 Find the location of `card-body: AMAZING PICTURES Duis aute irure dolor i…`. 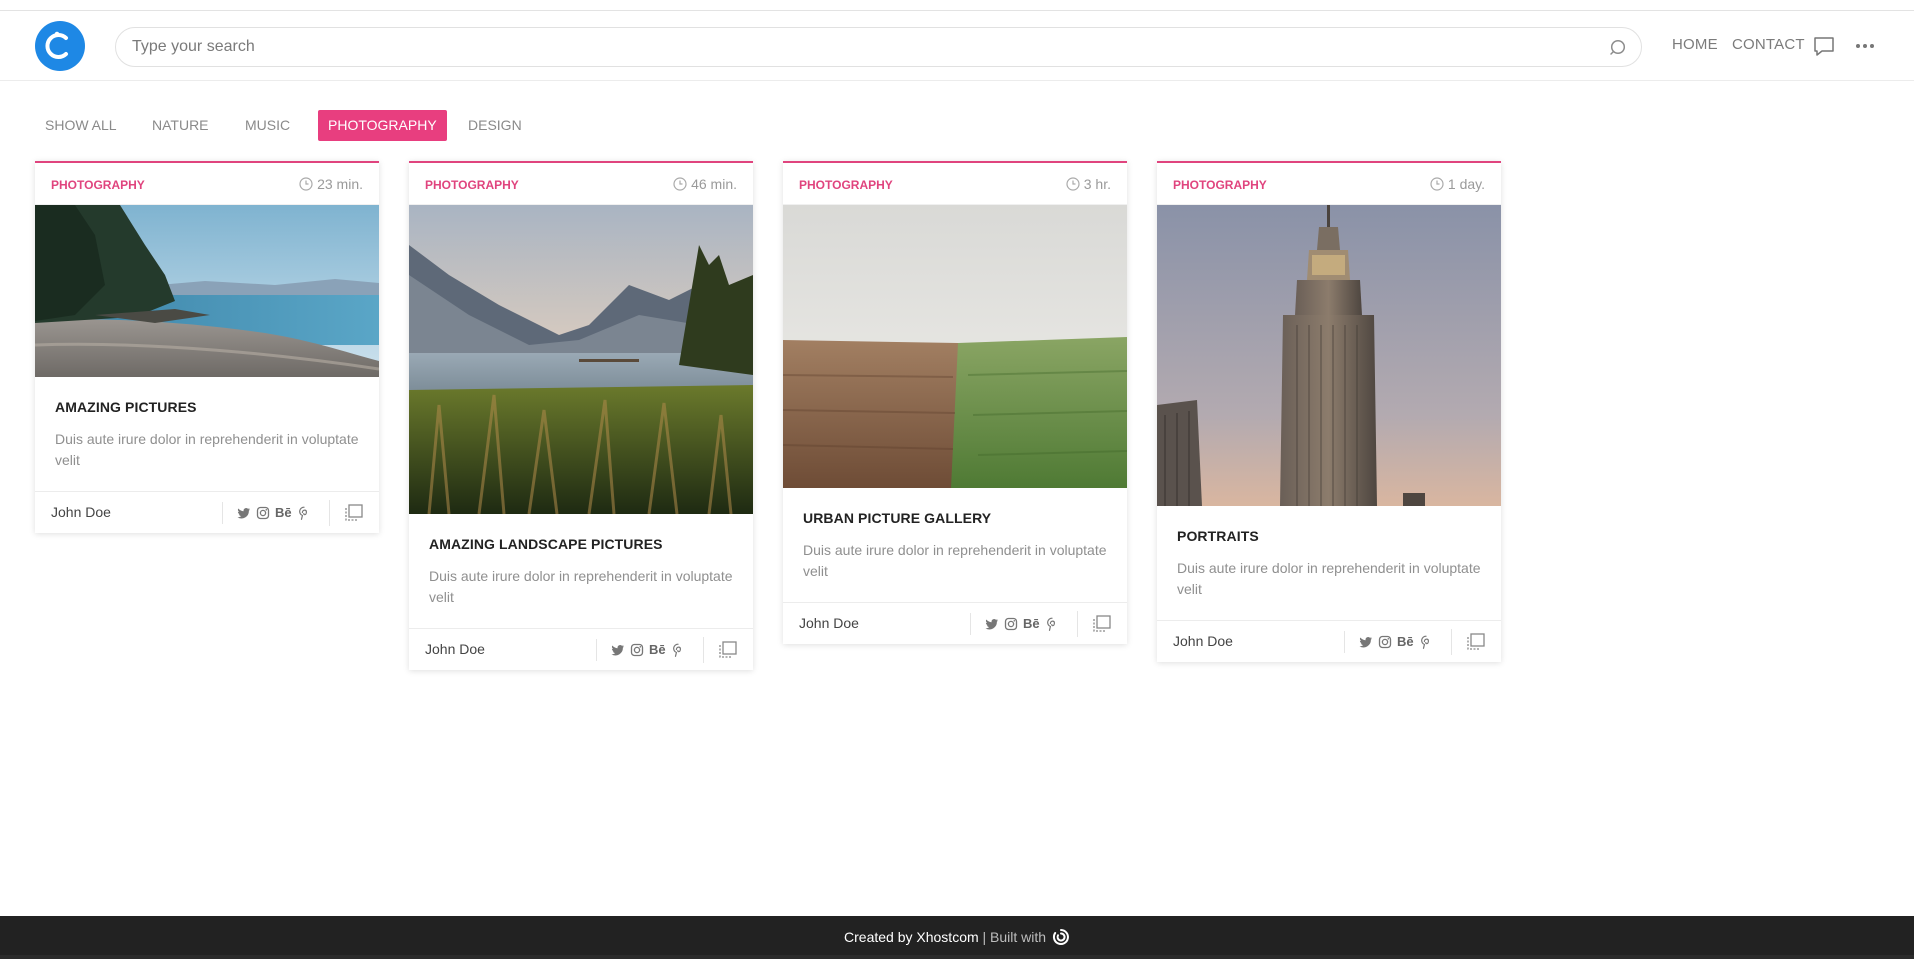

card-body: AMAZING PICTURES Duis aute irure dolor i… is located at coordinates (207, 434).